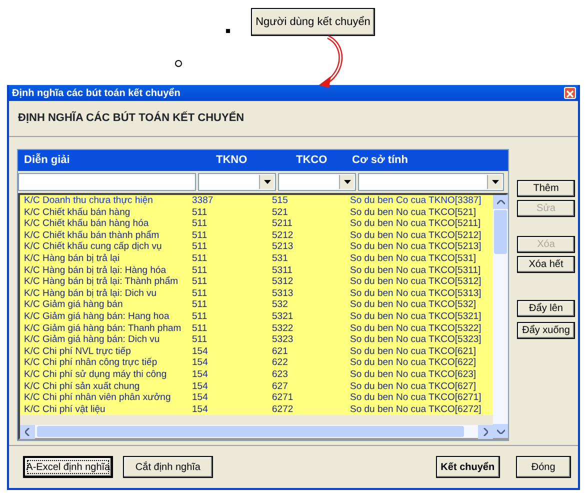  Describe the element at coordinates (256, 352) in the screenshot. I see `grid-row: K/C Chi phí NVL trực tiếp 154 621 So du ben No cua TKCO[621]` at that location.